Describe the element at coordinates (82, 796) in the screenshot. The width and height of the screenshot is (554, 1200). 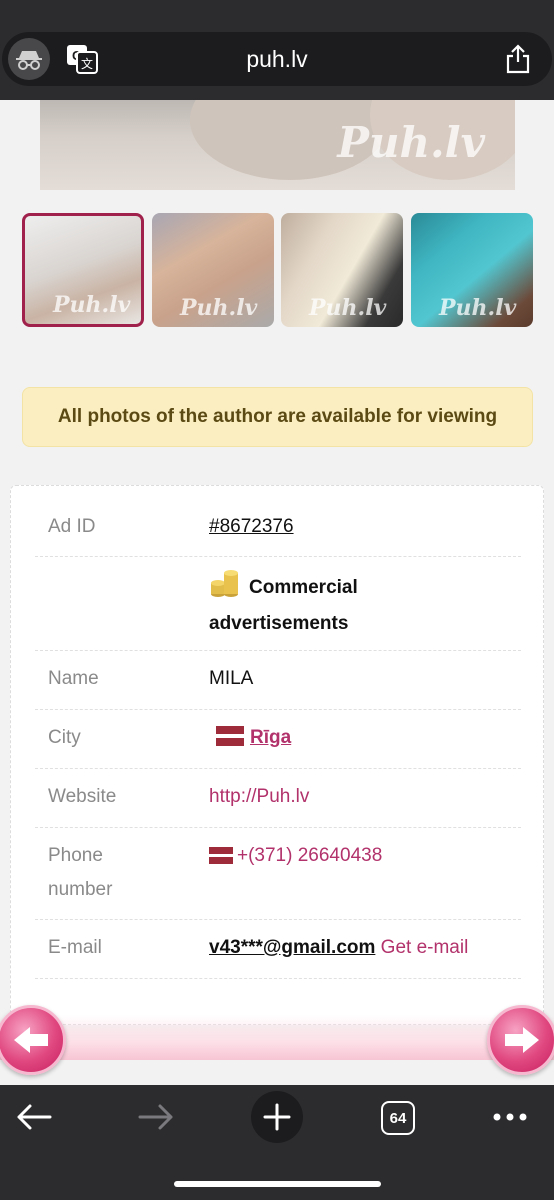
I see `website-label: Website` at that location.